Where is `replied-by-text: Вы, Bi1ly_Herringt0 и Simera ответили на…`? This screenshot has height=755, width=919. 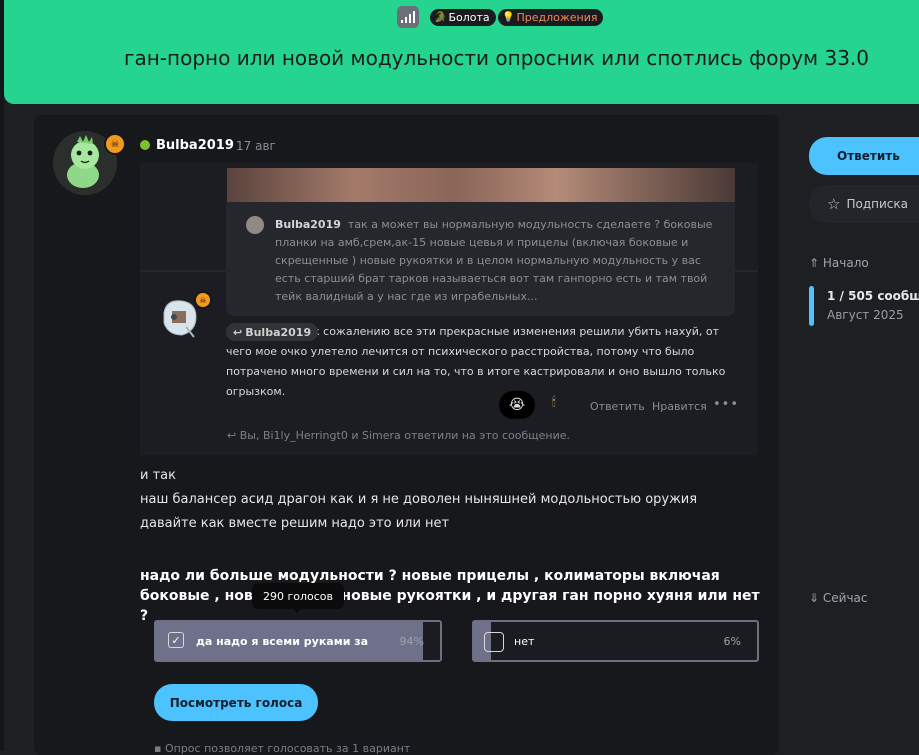
replied-by-text: Вы, Bi1ly_Herringt0 и Simera ответили на… is located at coordinates (404, 435).